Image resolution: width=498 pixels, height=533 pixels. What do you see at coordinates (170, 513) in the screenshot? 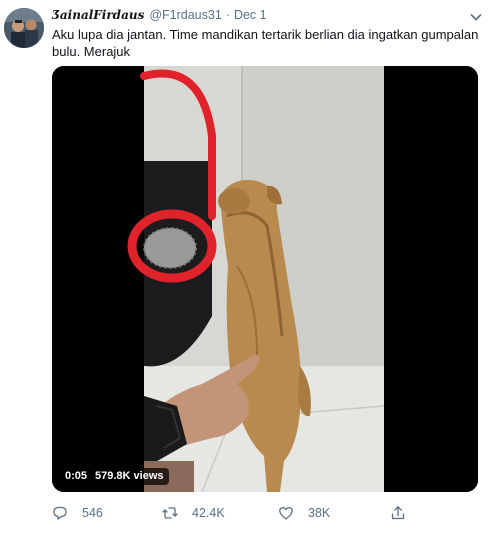
I see `retweet-icon` at bounding box center [170, 513].